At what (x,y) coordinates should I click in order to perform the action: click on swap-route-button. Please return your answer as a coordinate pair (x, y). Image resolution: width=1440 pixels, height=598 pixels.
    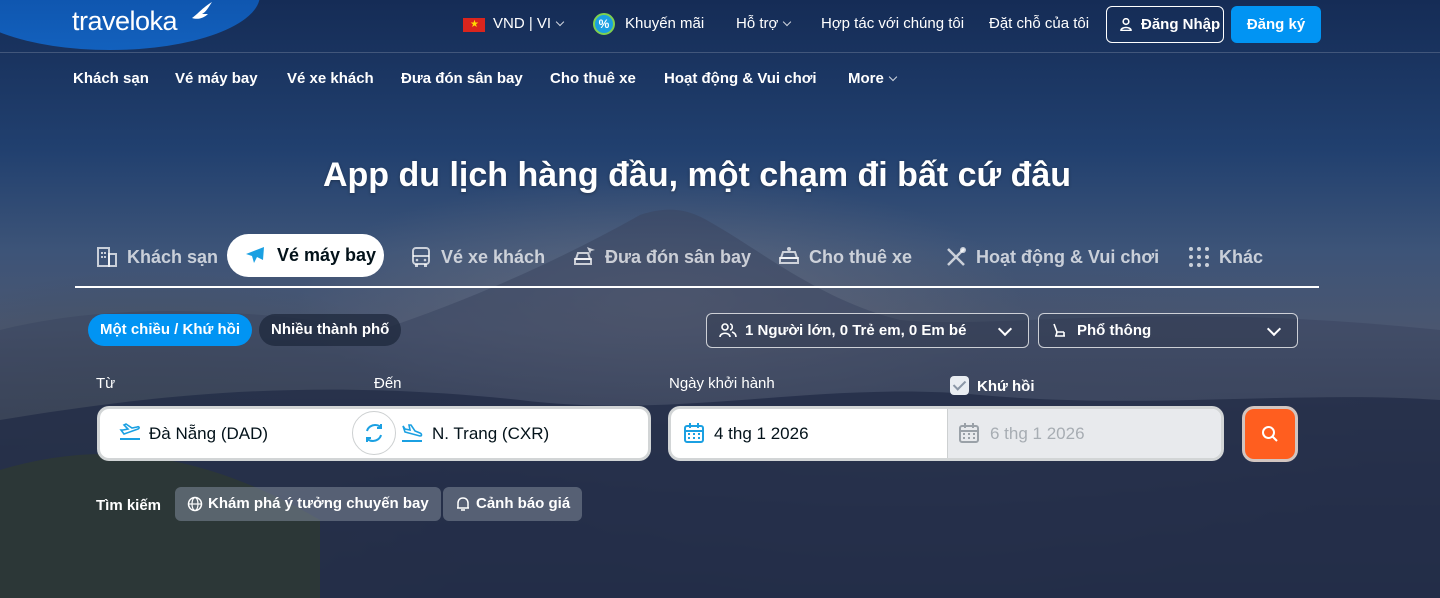
    Looking at the image, I should click on (374, 433).